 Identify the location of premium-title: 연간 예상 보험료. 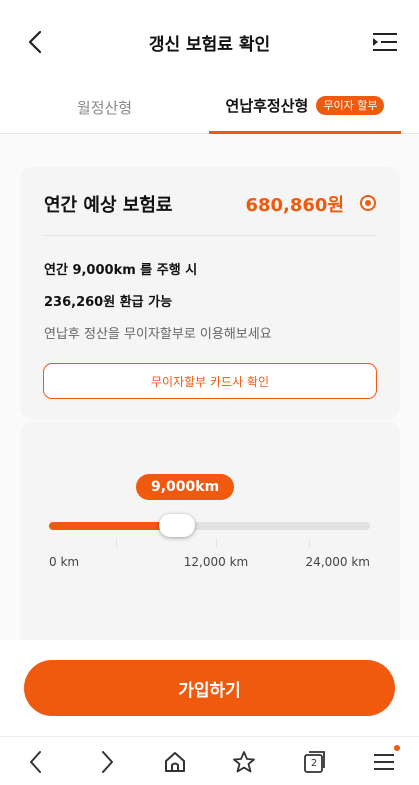
(108, 205).